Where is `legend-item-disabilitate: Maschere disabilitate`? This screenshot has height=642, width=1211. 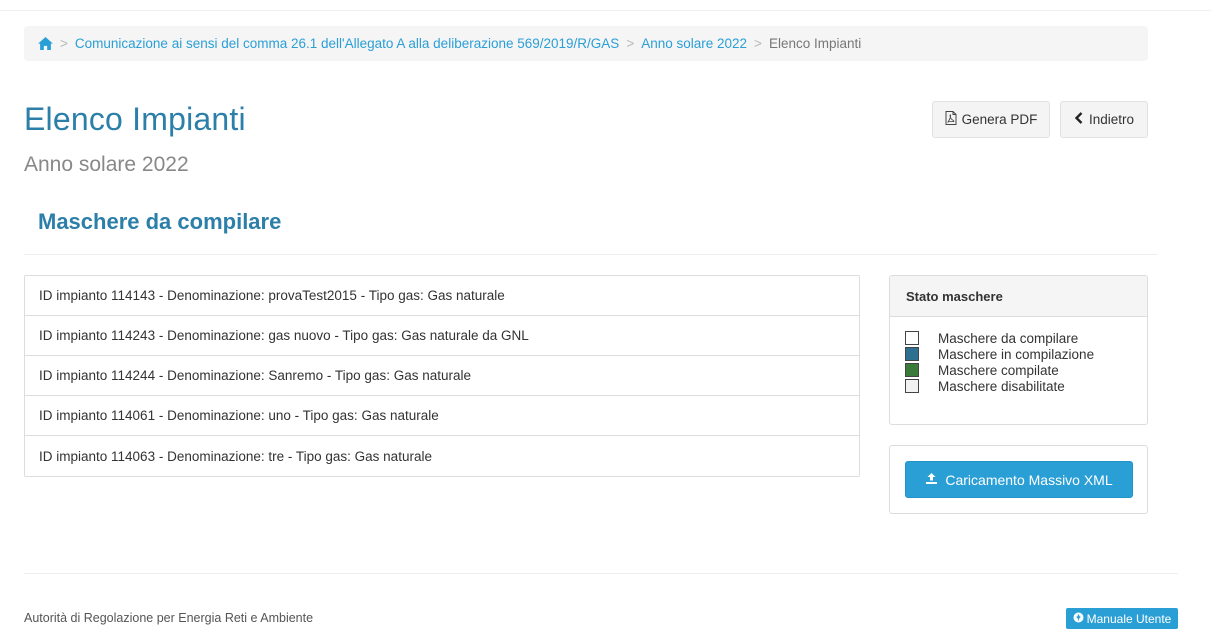 legend-item-disabilitate: Maschere disabilitate is located at coordinates (1026, 386).